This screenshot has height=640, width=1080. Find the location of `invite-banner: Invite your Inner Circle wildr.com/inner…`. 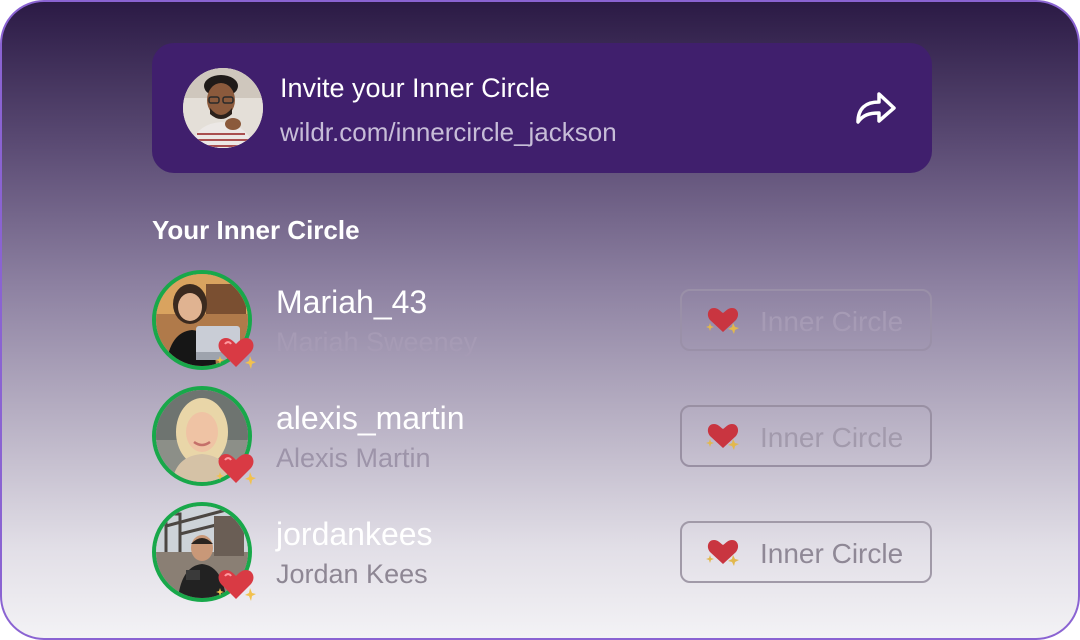

invite-banner: Invite your Inner Circle wildr.com/inner… is located at coordinates (542, 108).